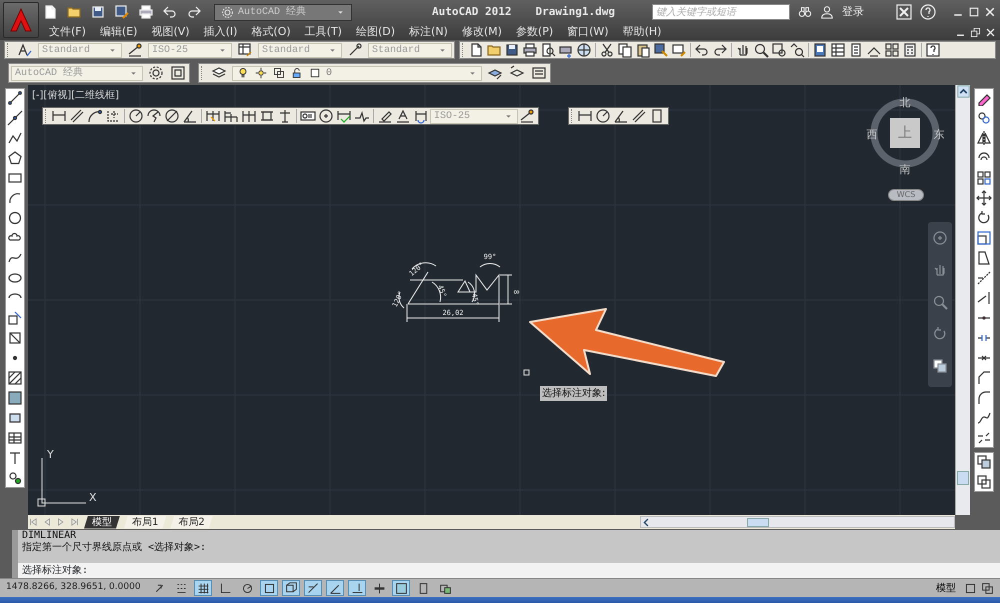 This screenshot has width=1000, height=603. What do you see at coordinates (984, 238) in the screenshot?
I see `scale-icon` at bounding box center [984, 238].